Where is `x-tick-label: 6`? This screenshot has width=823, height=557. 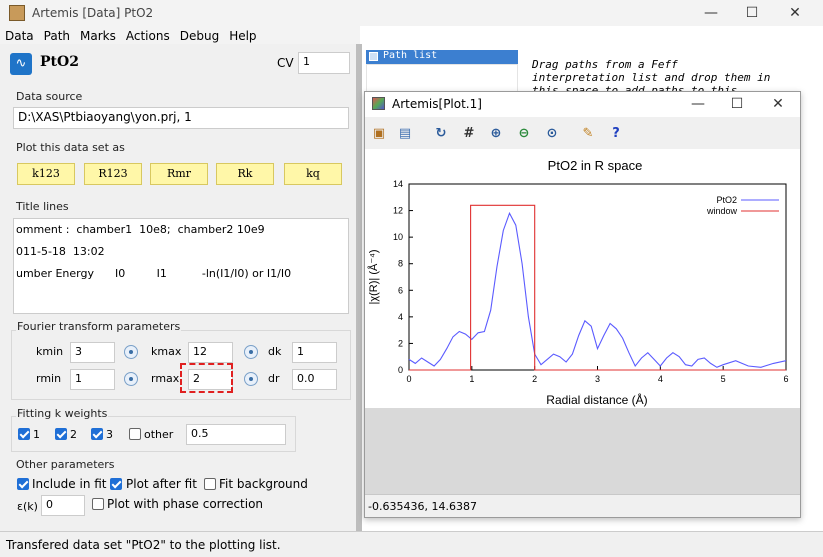 x-tick-label: 6 is located at coordinates (785, 379).